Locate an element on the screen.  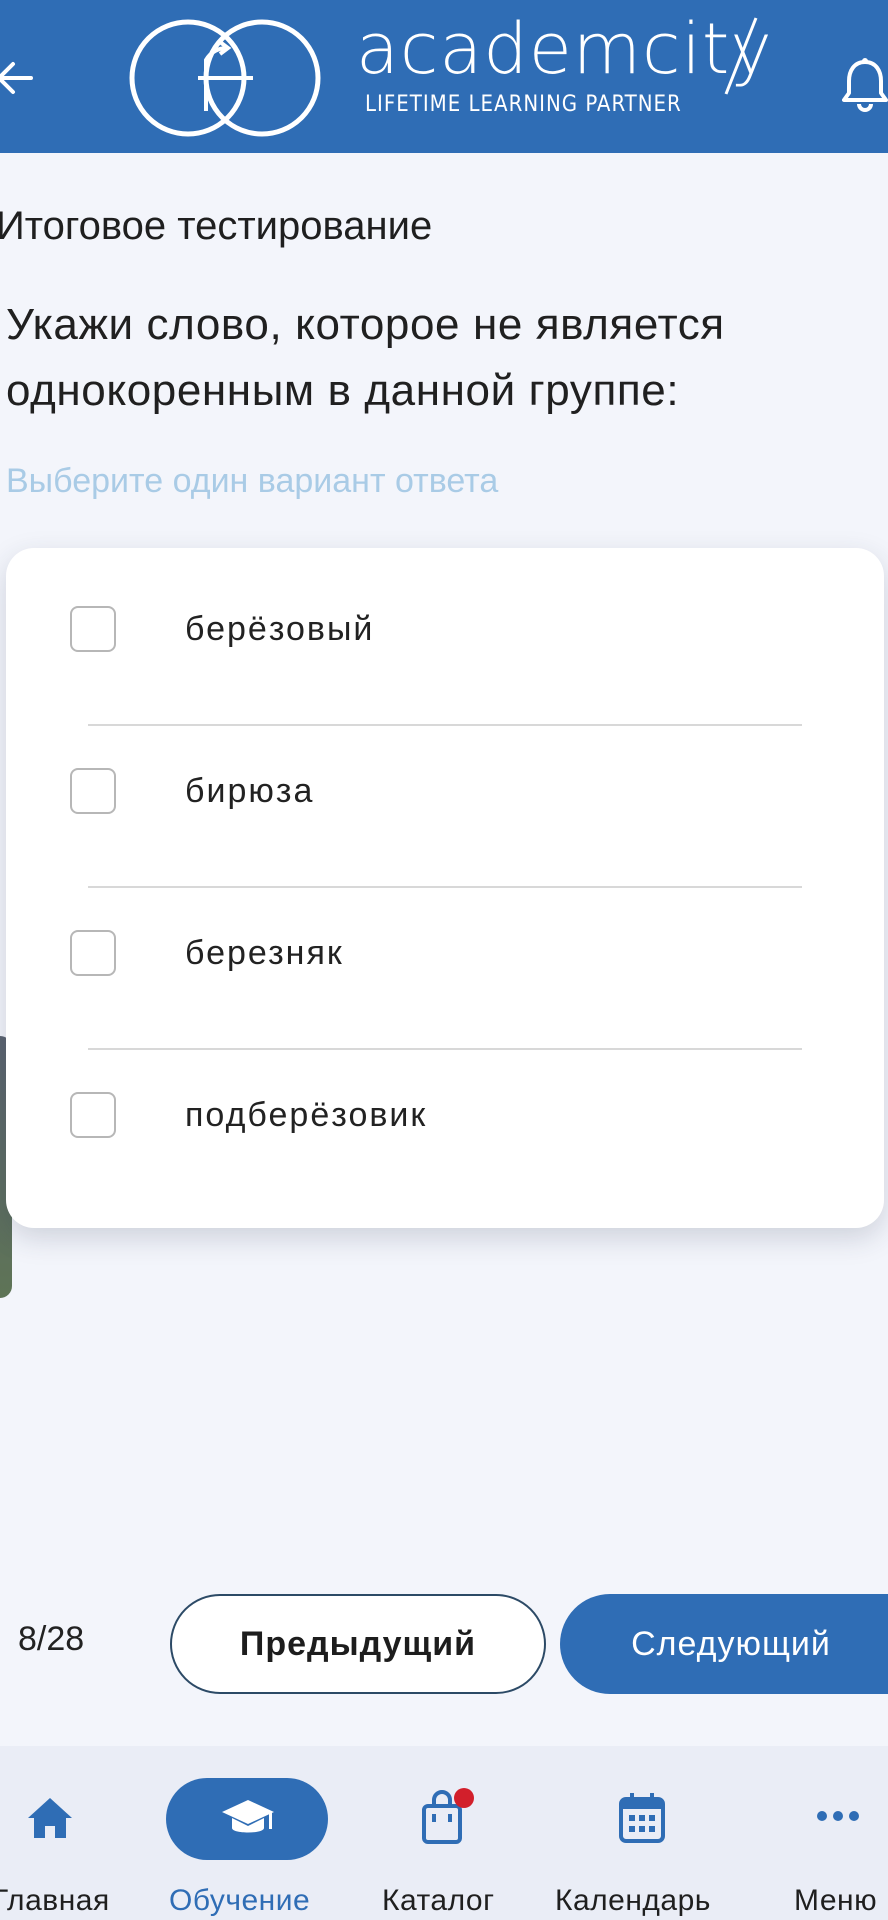
graduation-cap-icon is located at coordinates (248, 1816).